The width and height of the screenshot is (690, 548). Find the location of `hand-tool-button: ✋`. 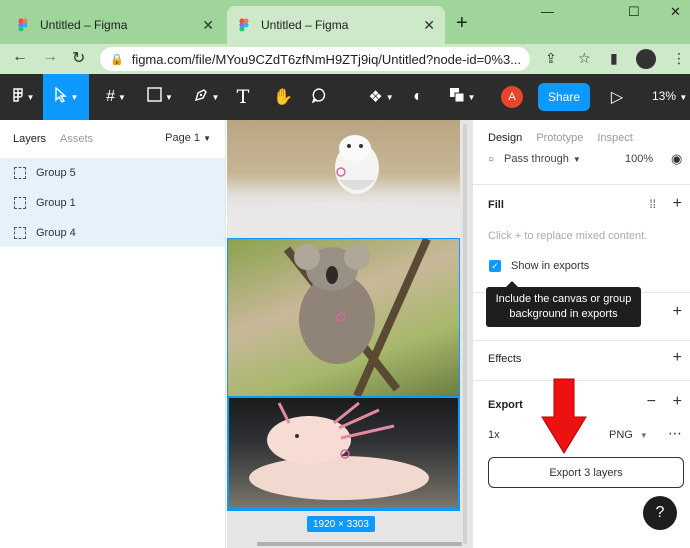

hand-tool-button: ✋ is located at coordinates (283, 97).